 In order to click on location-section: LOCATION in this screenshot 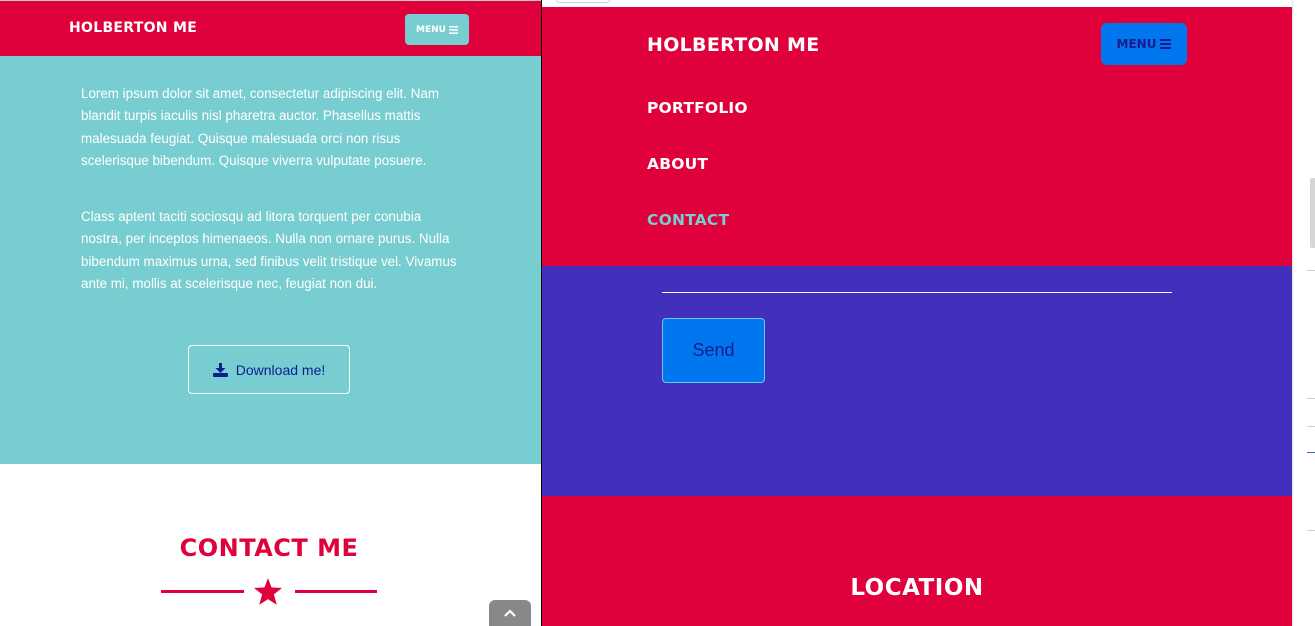, I will do `click(917, 561)`.